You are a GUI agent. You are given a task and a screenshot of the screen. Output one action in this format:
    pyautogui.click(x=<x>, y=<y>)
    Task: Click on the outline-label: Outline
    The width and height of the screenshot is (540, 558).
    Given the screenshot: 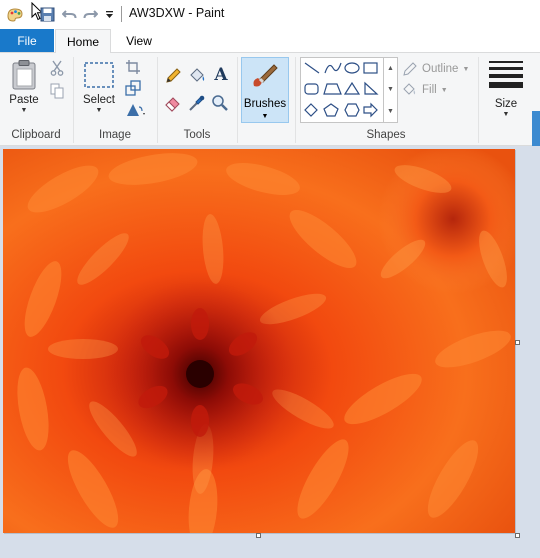 What is the action you would take?
    pyautogui.click(x=440, y=69)
    